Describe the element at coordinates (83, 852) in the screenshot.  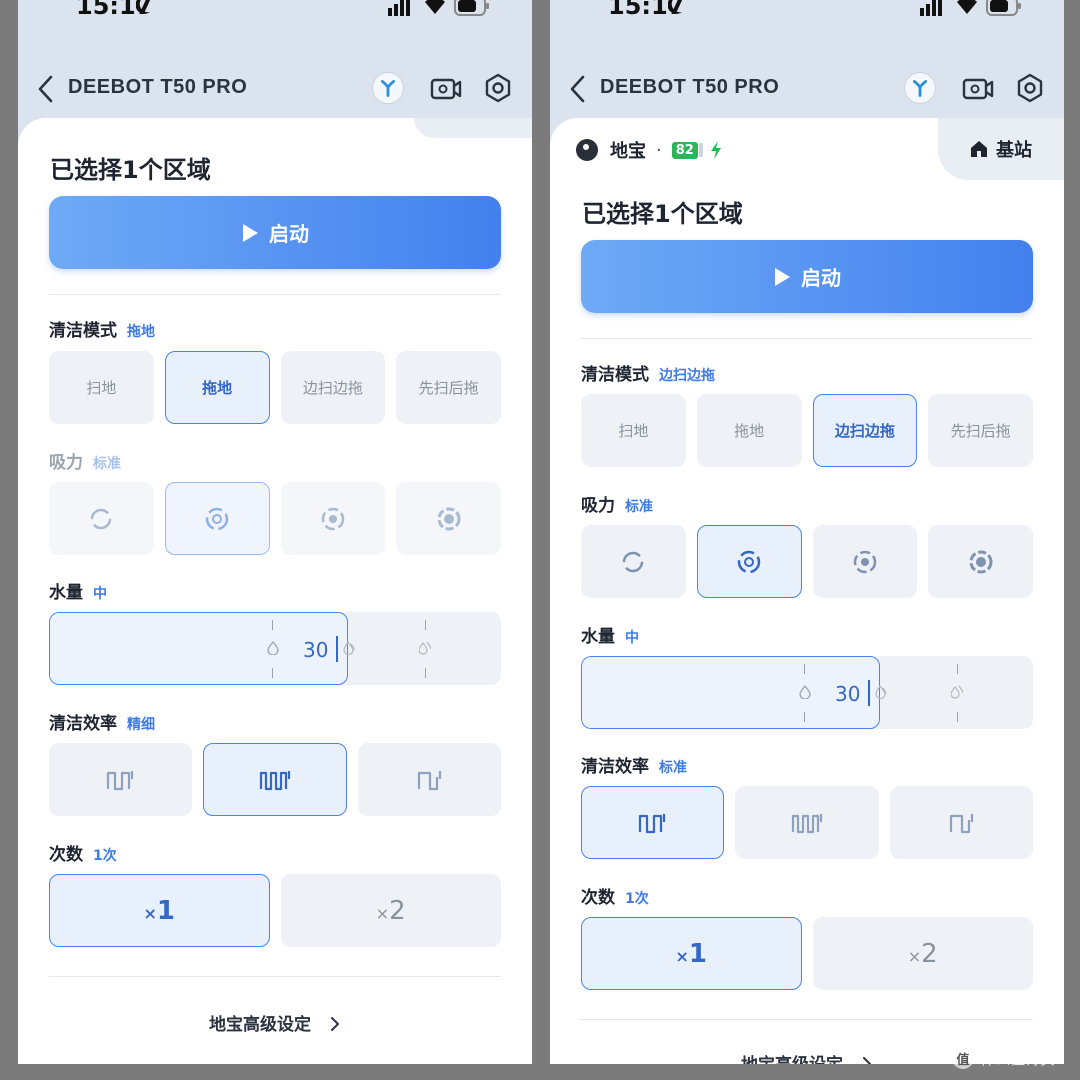
I see `times-label: 次数 1次` at that location.